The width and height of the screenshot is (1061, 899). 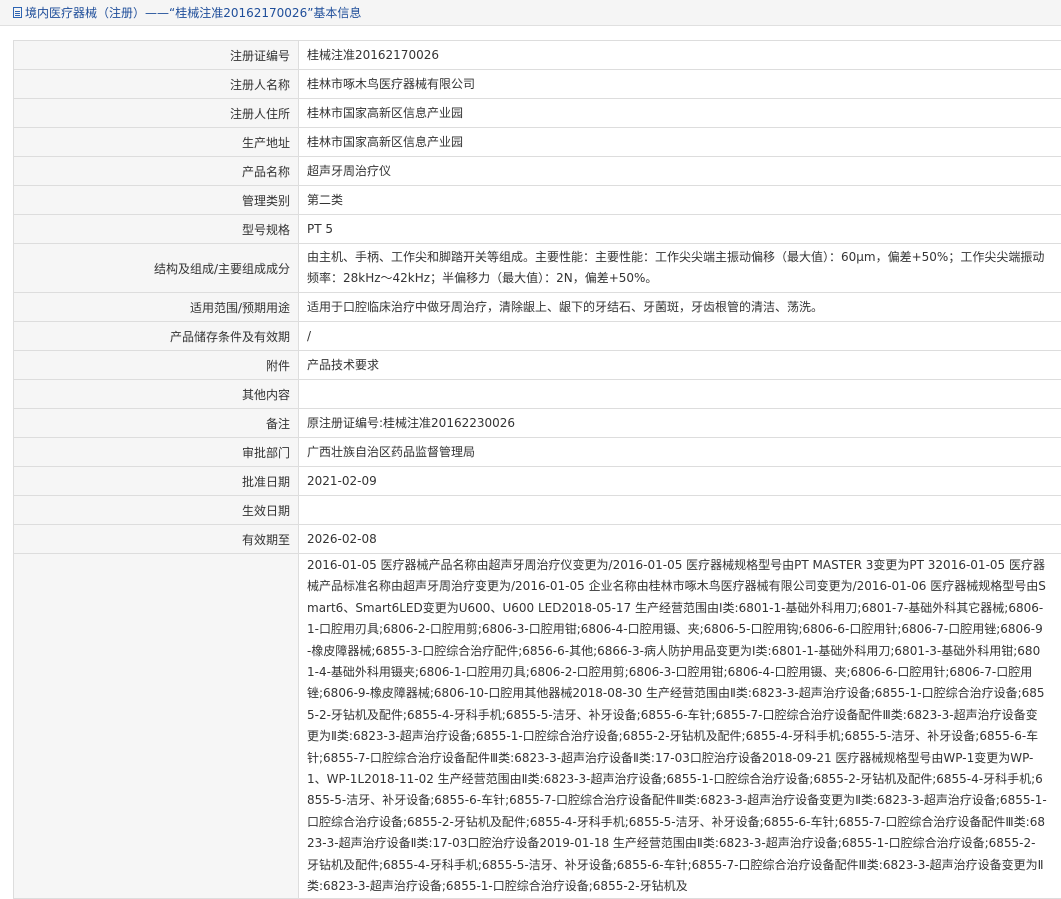 I want to click on row-label: 注册人住所, so click(x=156, y=113).